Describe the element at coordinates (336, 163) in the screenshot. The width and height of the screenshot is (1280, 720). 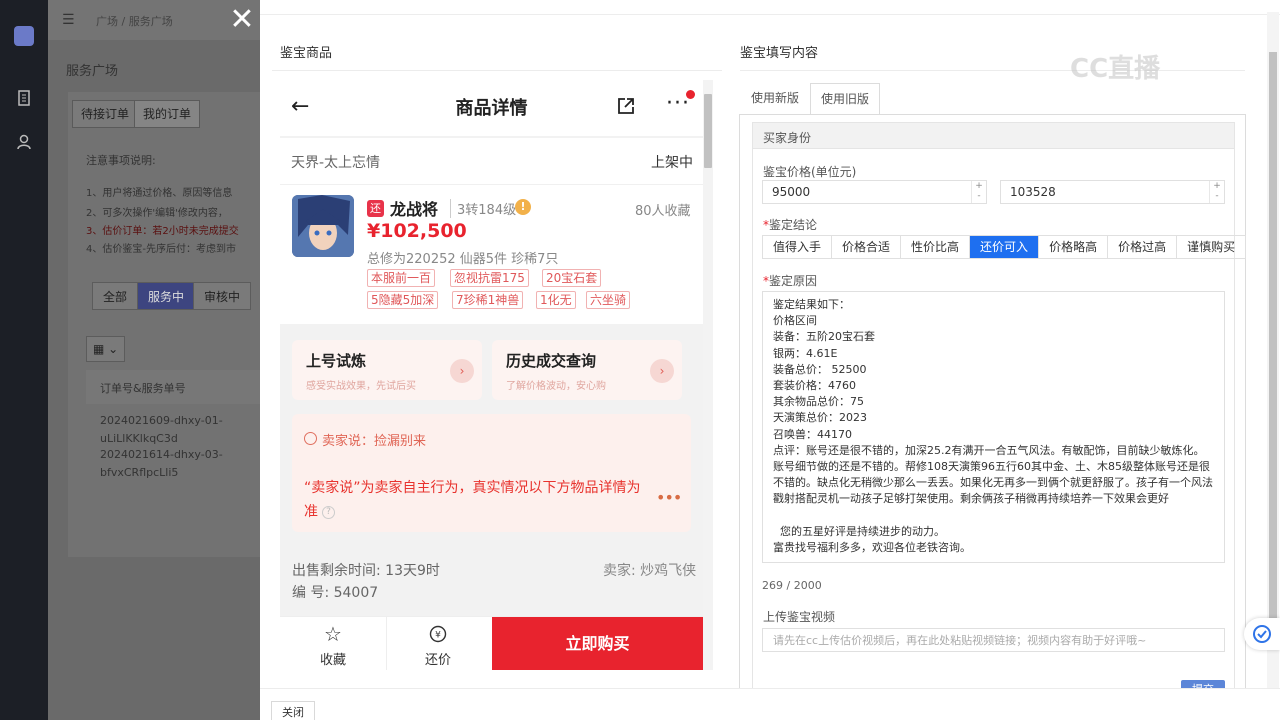
I see `server-name: 天界-太上忘情` at that location.